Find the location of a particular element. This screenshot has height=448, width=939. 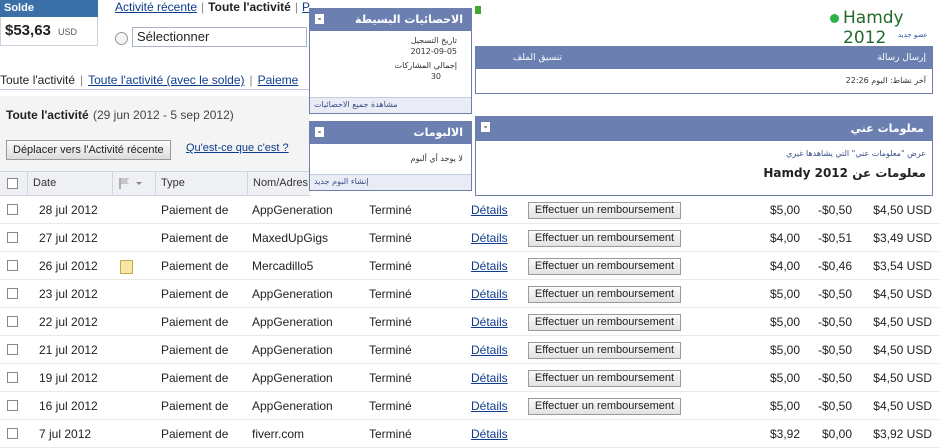

row-date: 28 jul 2012 is located at coordinates (68, 210).